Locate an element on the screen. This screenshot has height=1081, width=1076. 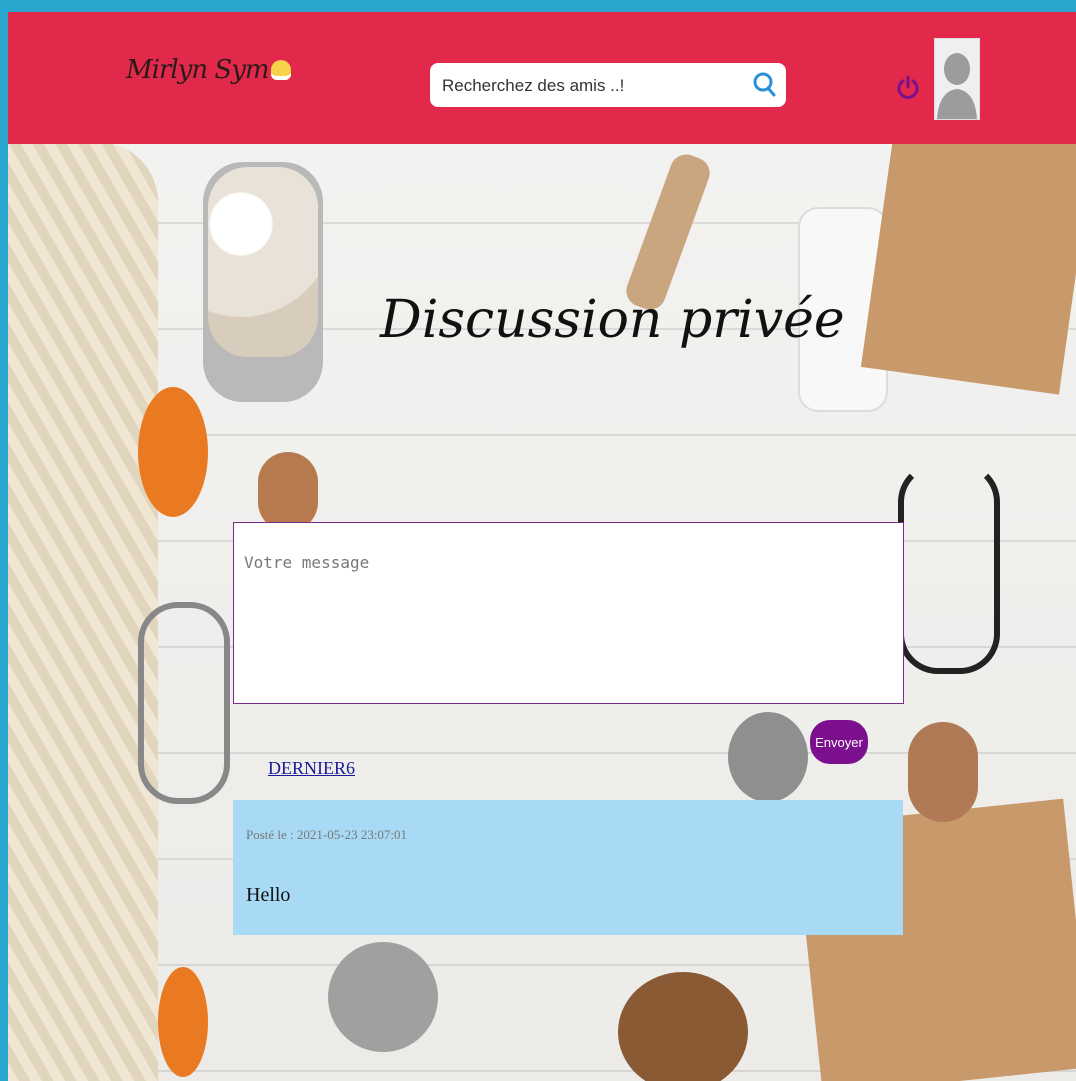
gift-box-decoration is located at coordinates (968, 252).